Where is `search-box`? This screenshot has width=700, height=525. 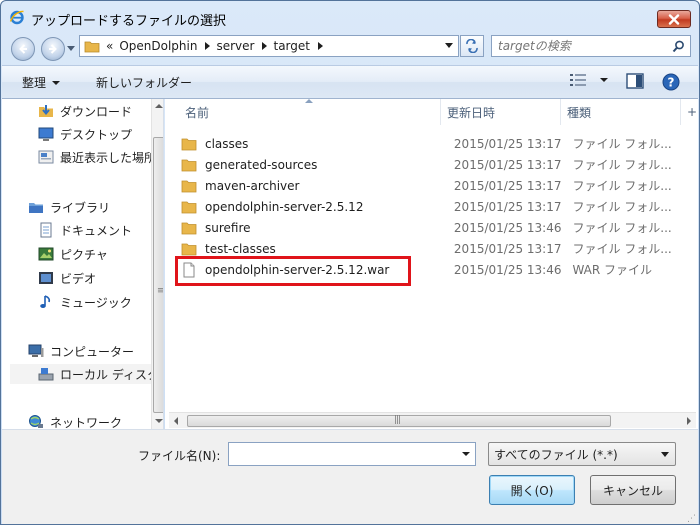
search-box is located at coordinates (591, 46).